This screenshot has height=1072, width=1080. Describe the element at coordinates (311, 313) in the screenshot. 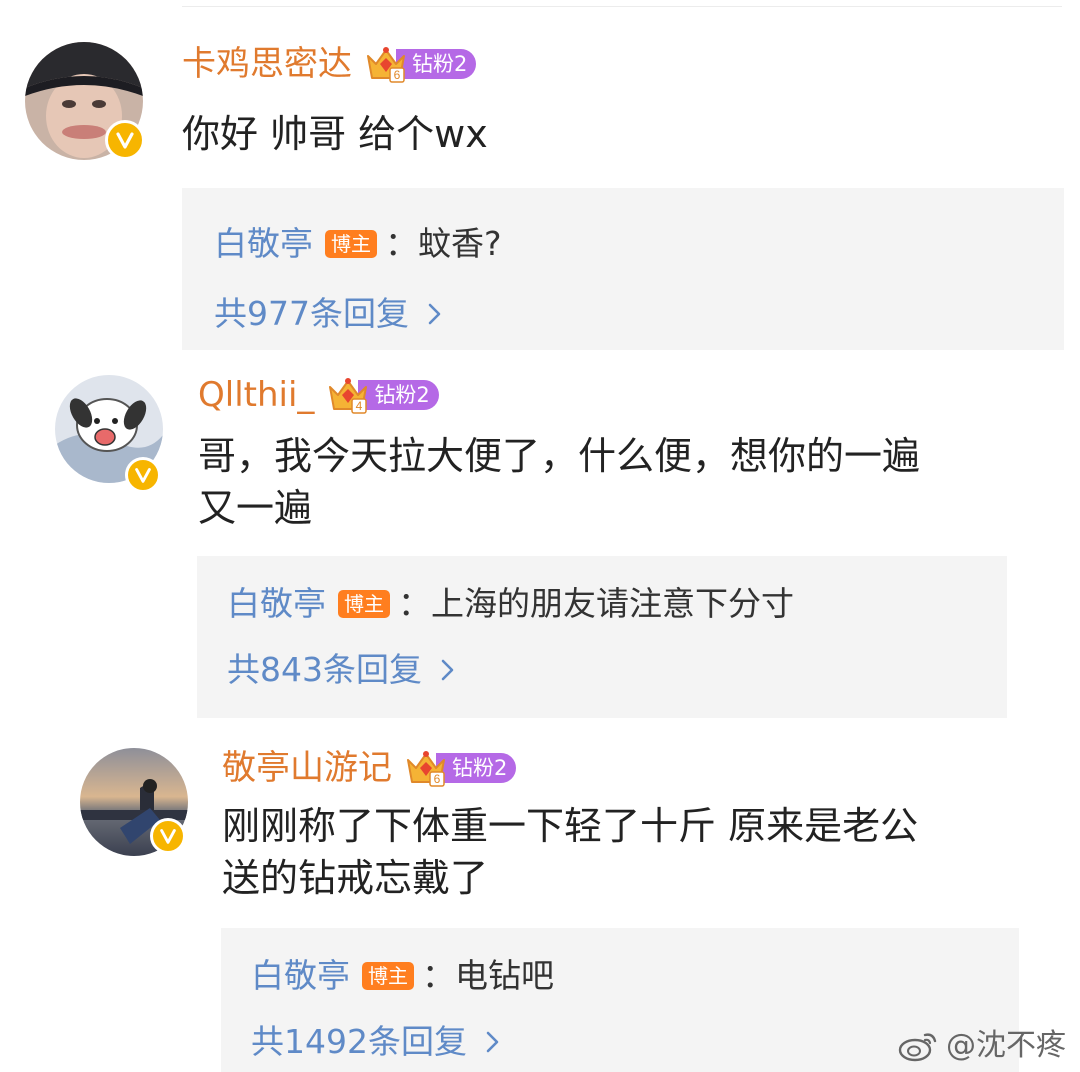

I see `reply-count: 共977条回复` at that location.